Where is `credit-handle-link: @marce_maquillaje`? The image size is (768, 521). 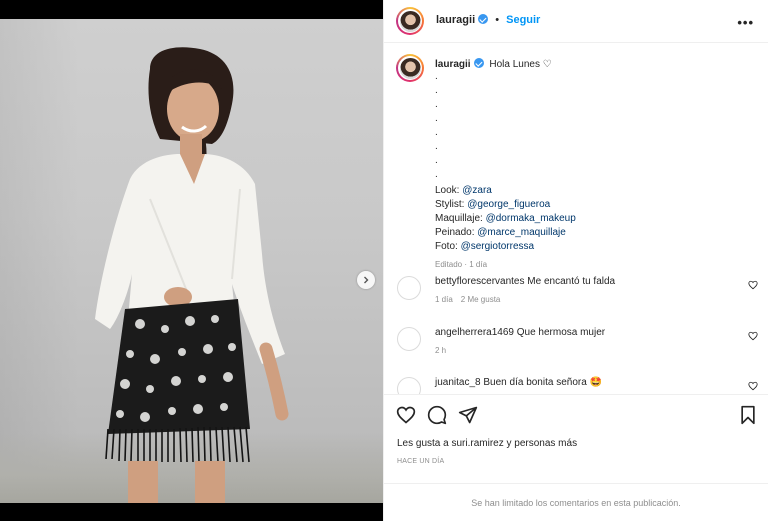 credit-handle-link: @marce_maquillaje is located at coordinates (521, 232).